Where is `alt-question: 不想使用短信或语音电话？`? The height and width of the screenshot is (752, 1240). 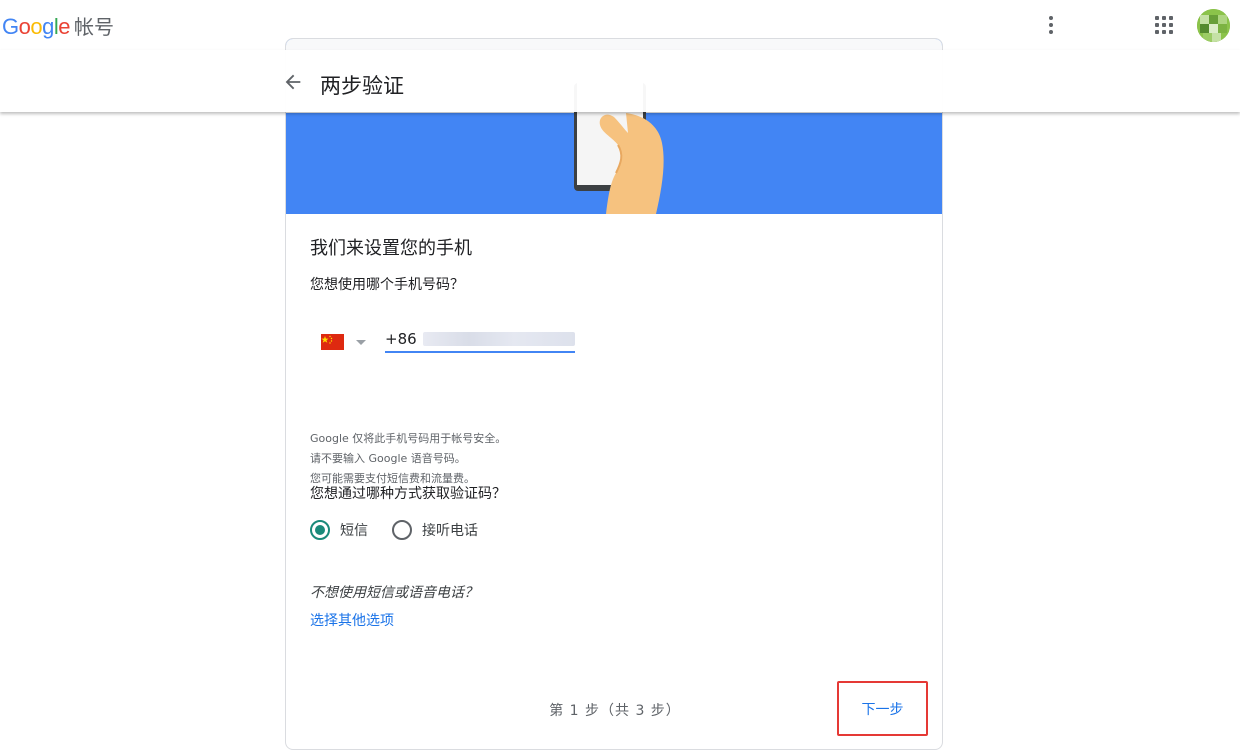
alt-question: 不想使用短信或语音电话？ is located at coordinates (394, 593).